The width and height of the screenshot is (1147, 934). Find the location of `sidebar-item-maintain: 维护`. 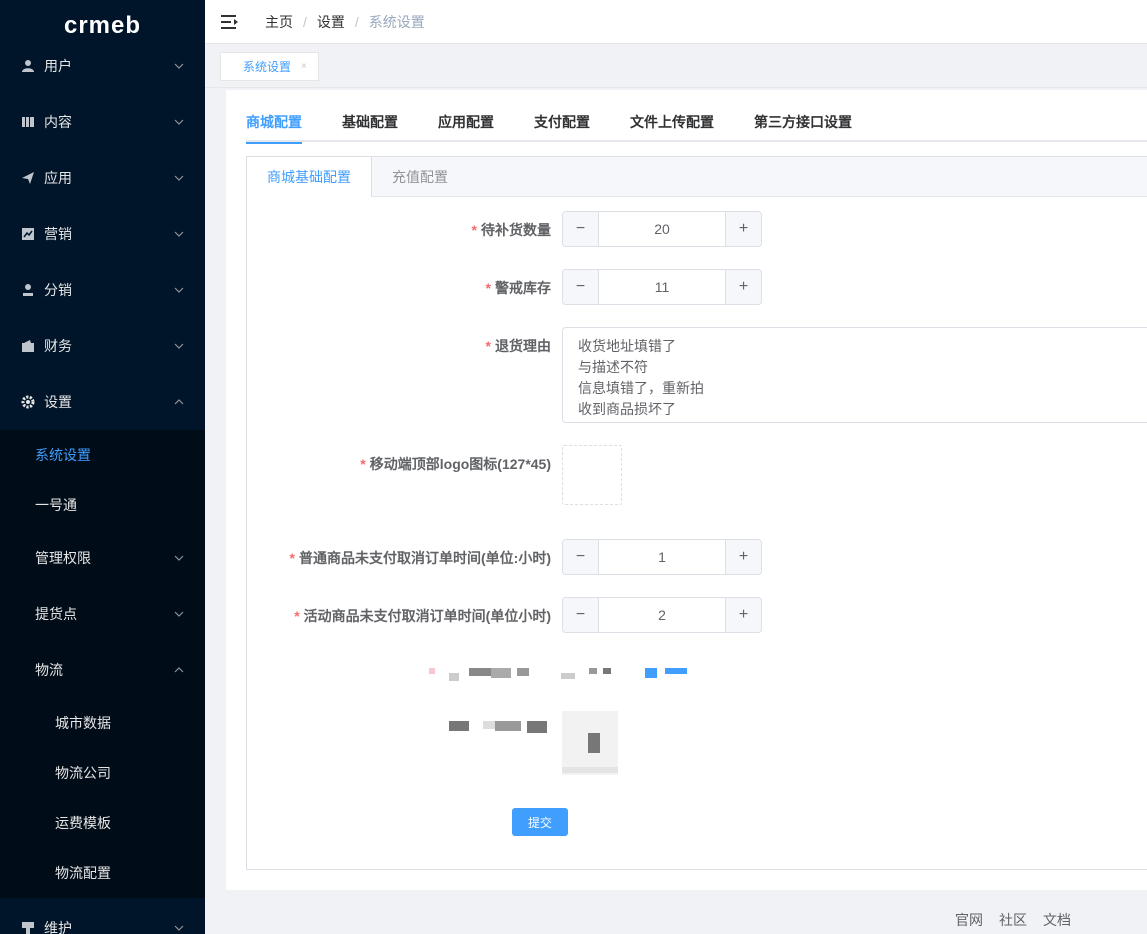

sidebar-item-maintain: 维护 is located at coordinates (102, 916).